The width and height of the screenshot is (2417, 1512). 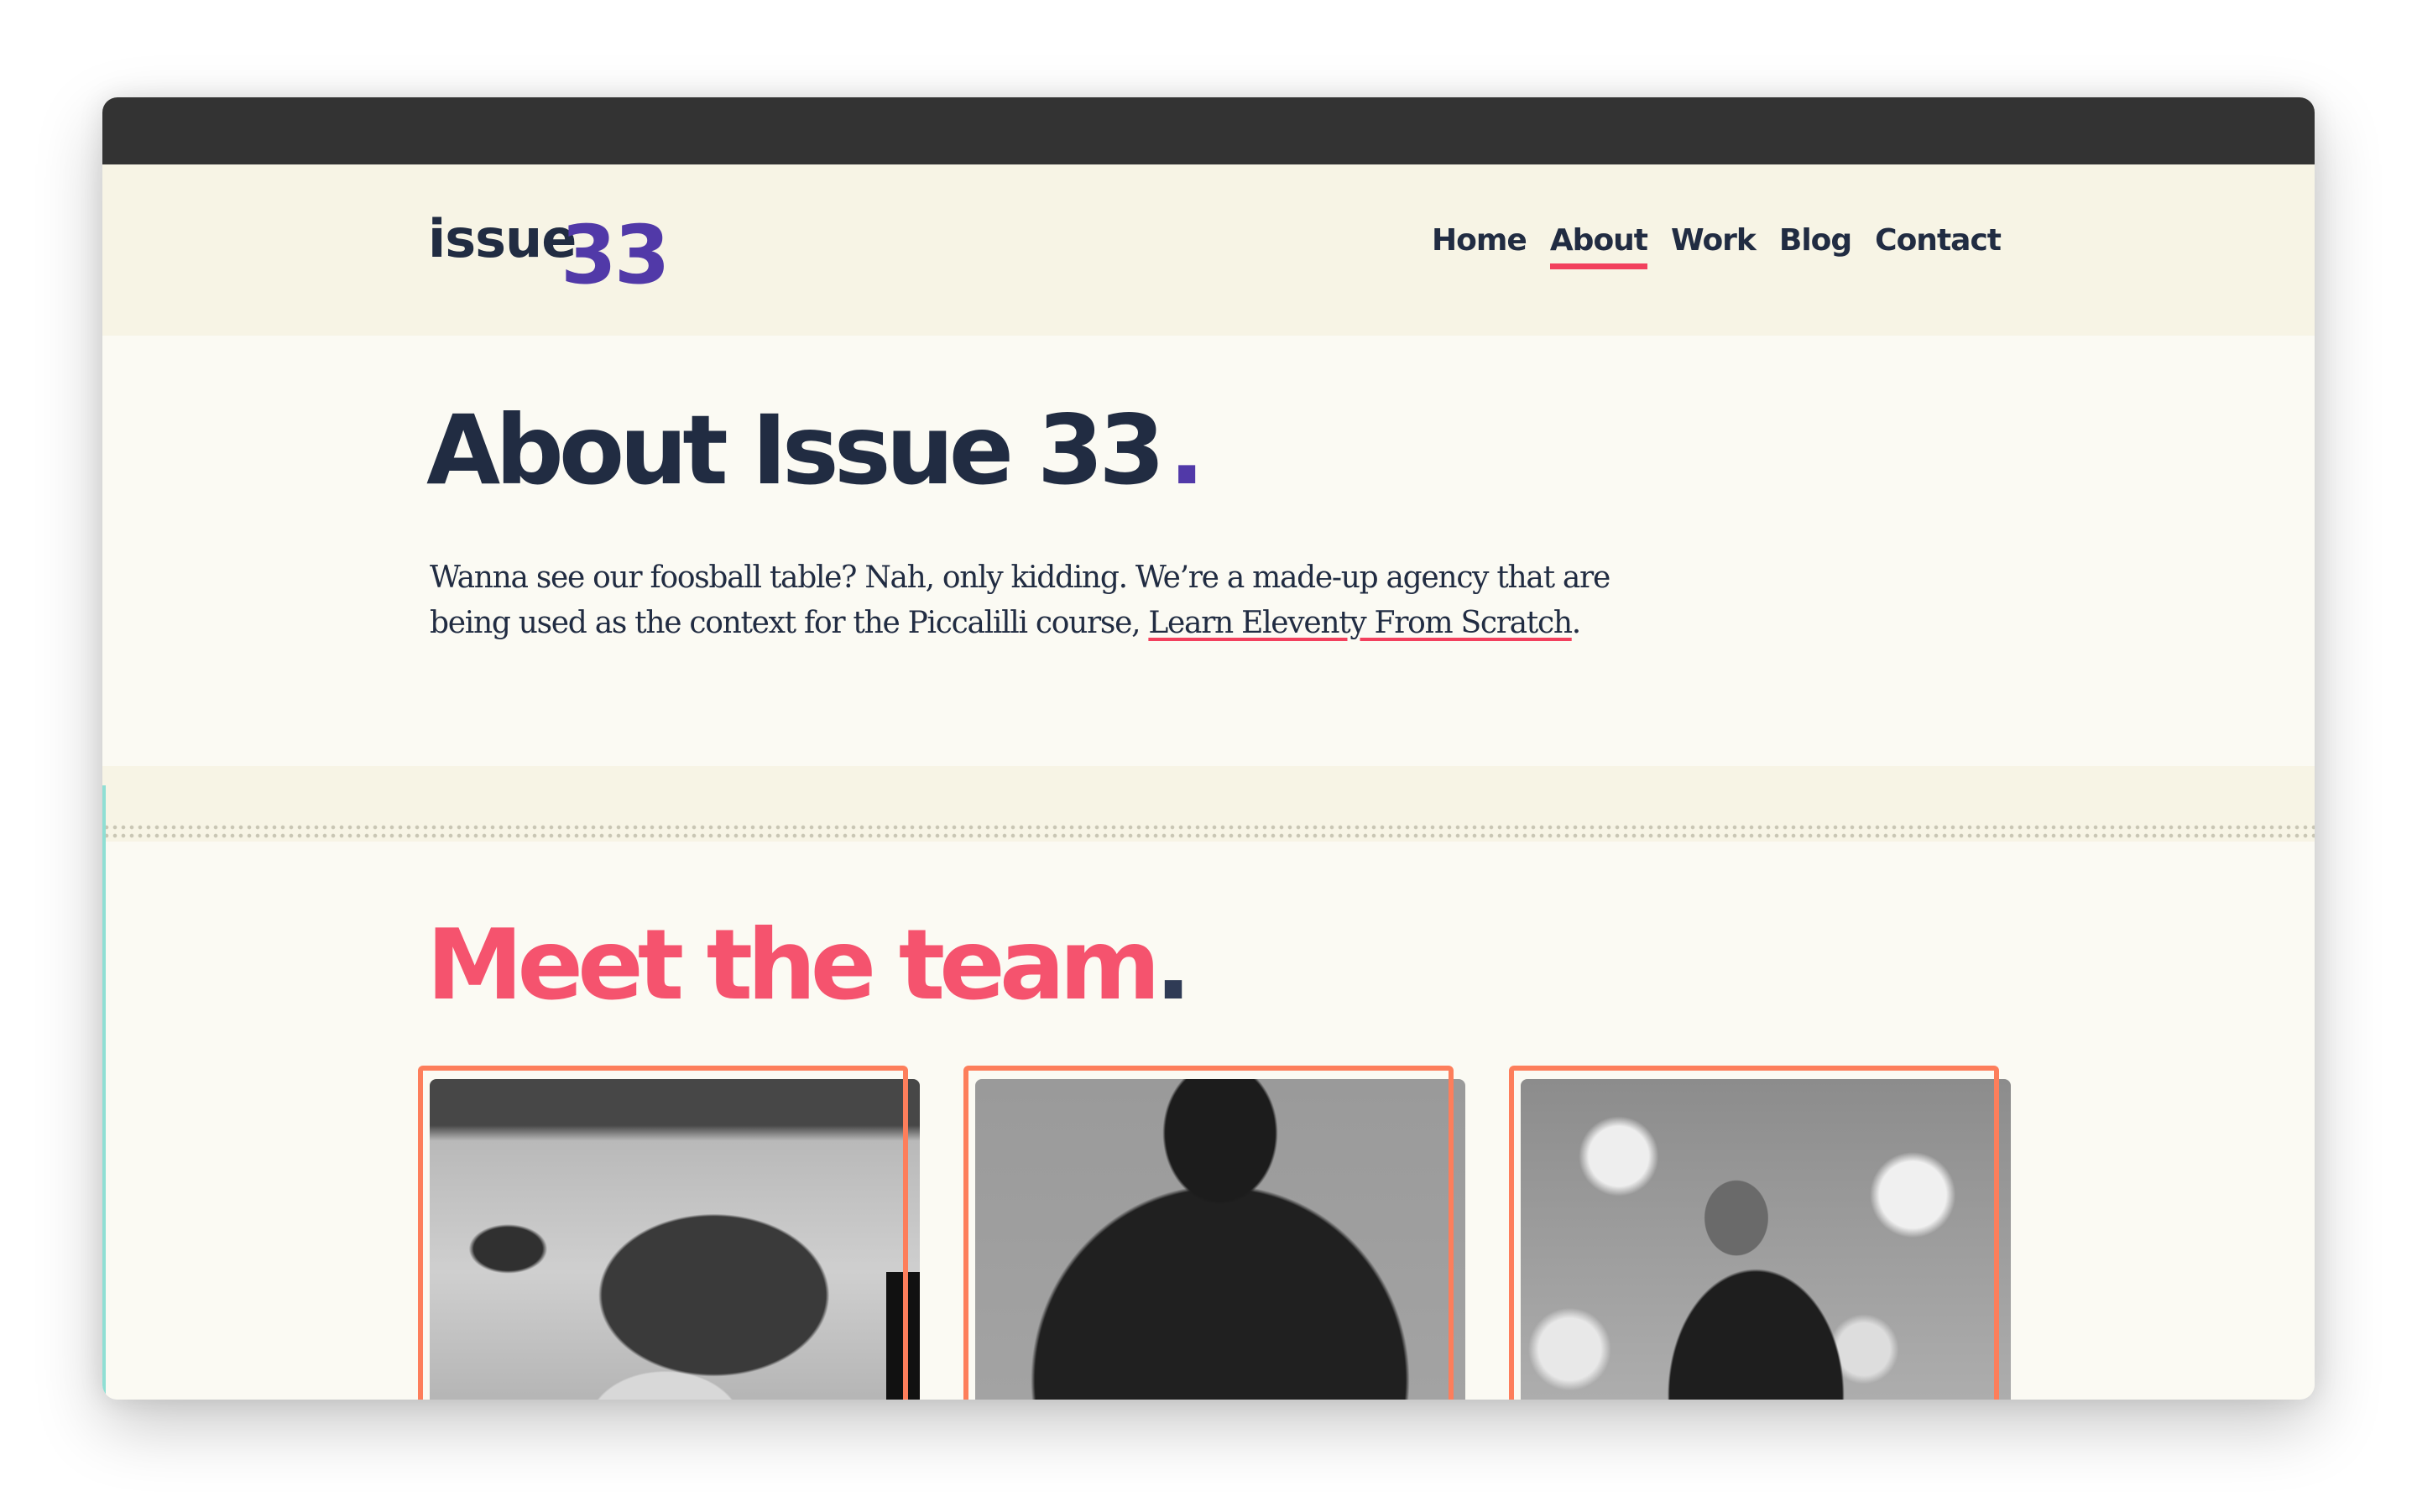 What do you see at coordinates (1360, 623) in the screenshot?
I see `course-link: Learn Eleventy From Scratch` at bounding box center [1360, 623].